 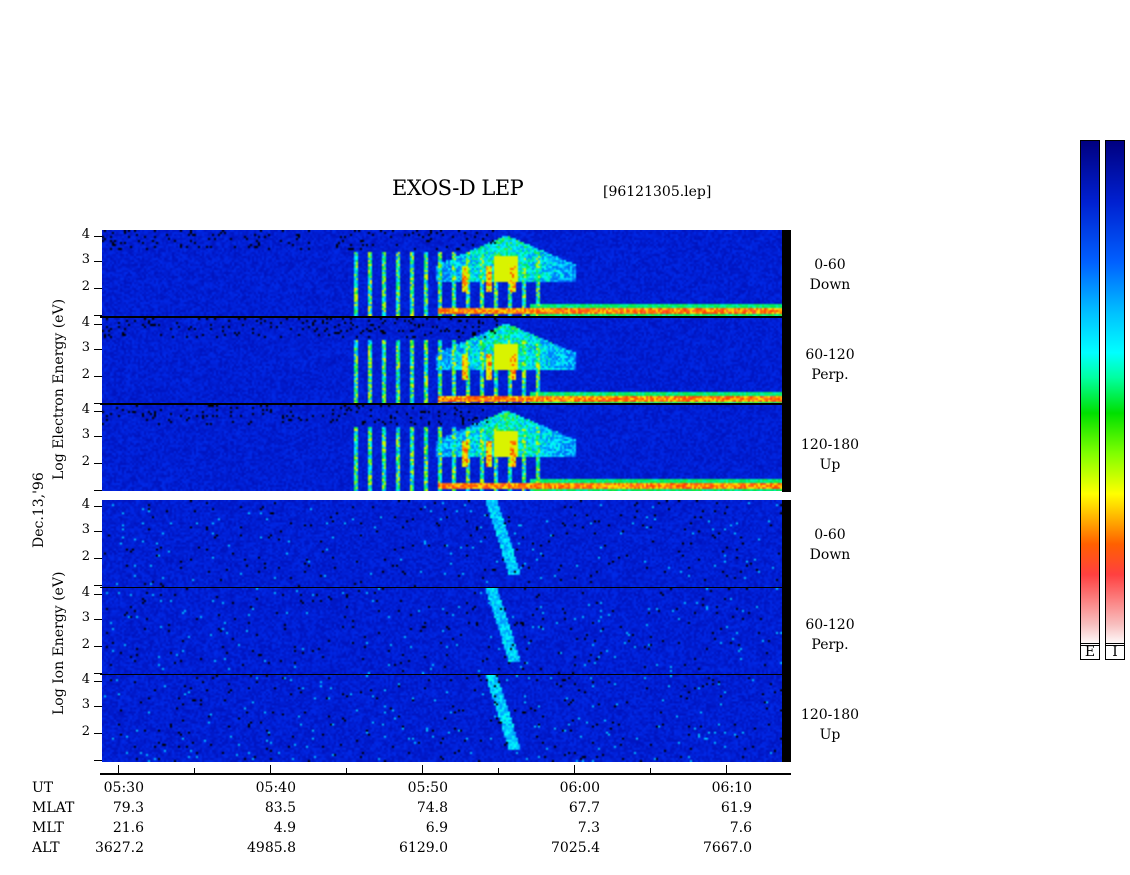 What do you see at coordinates (48, 828) in the screenshot?
I see `mlt-label: MLT` at bounding box center [48, 828].